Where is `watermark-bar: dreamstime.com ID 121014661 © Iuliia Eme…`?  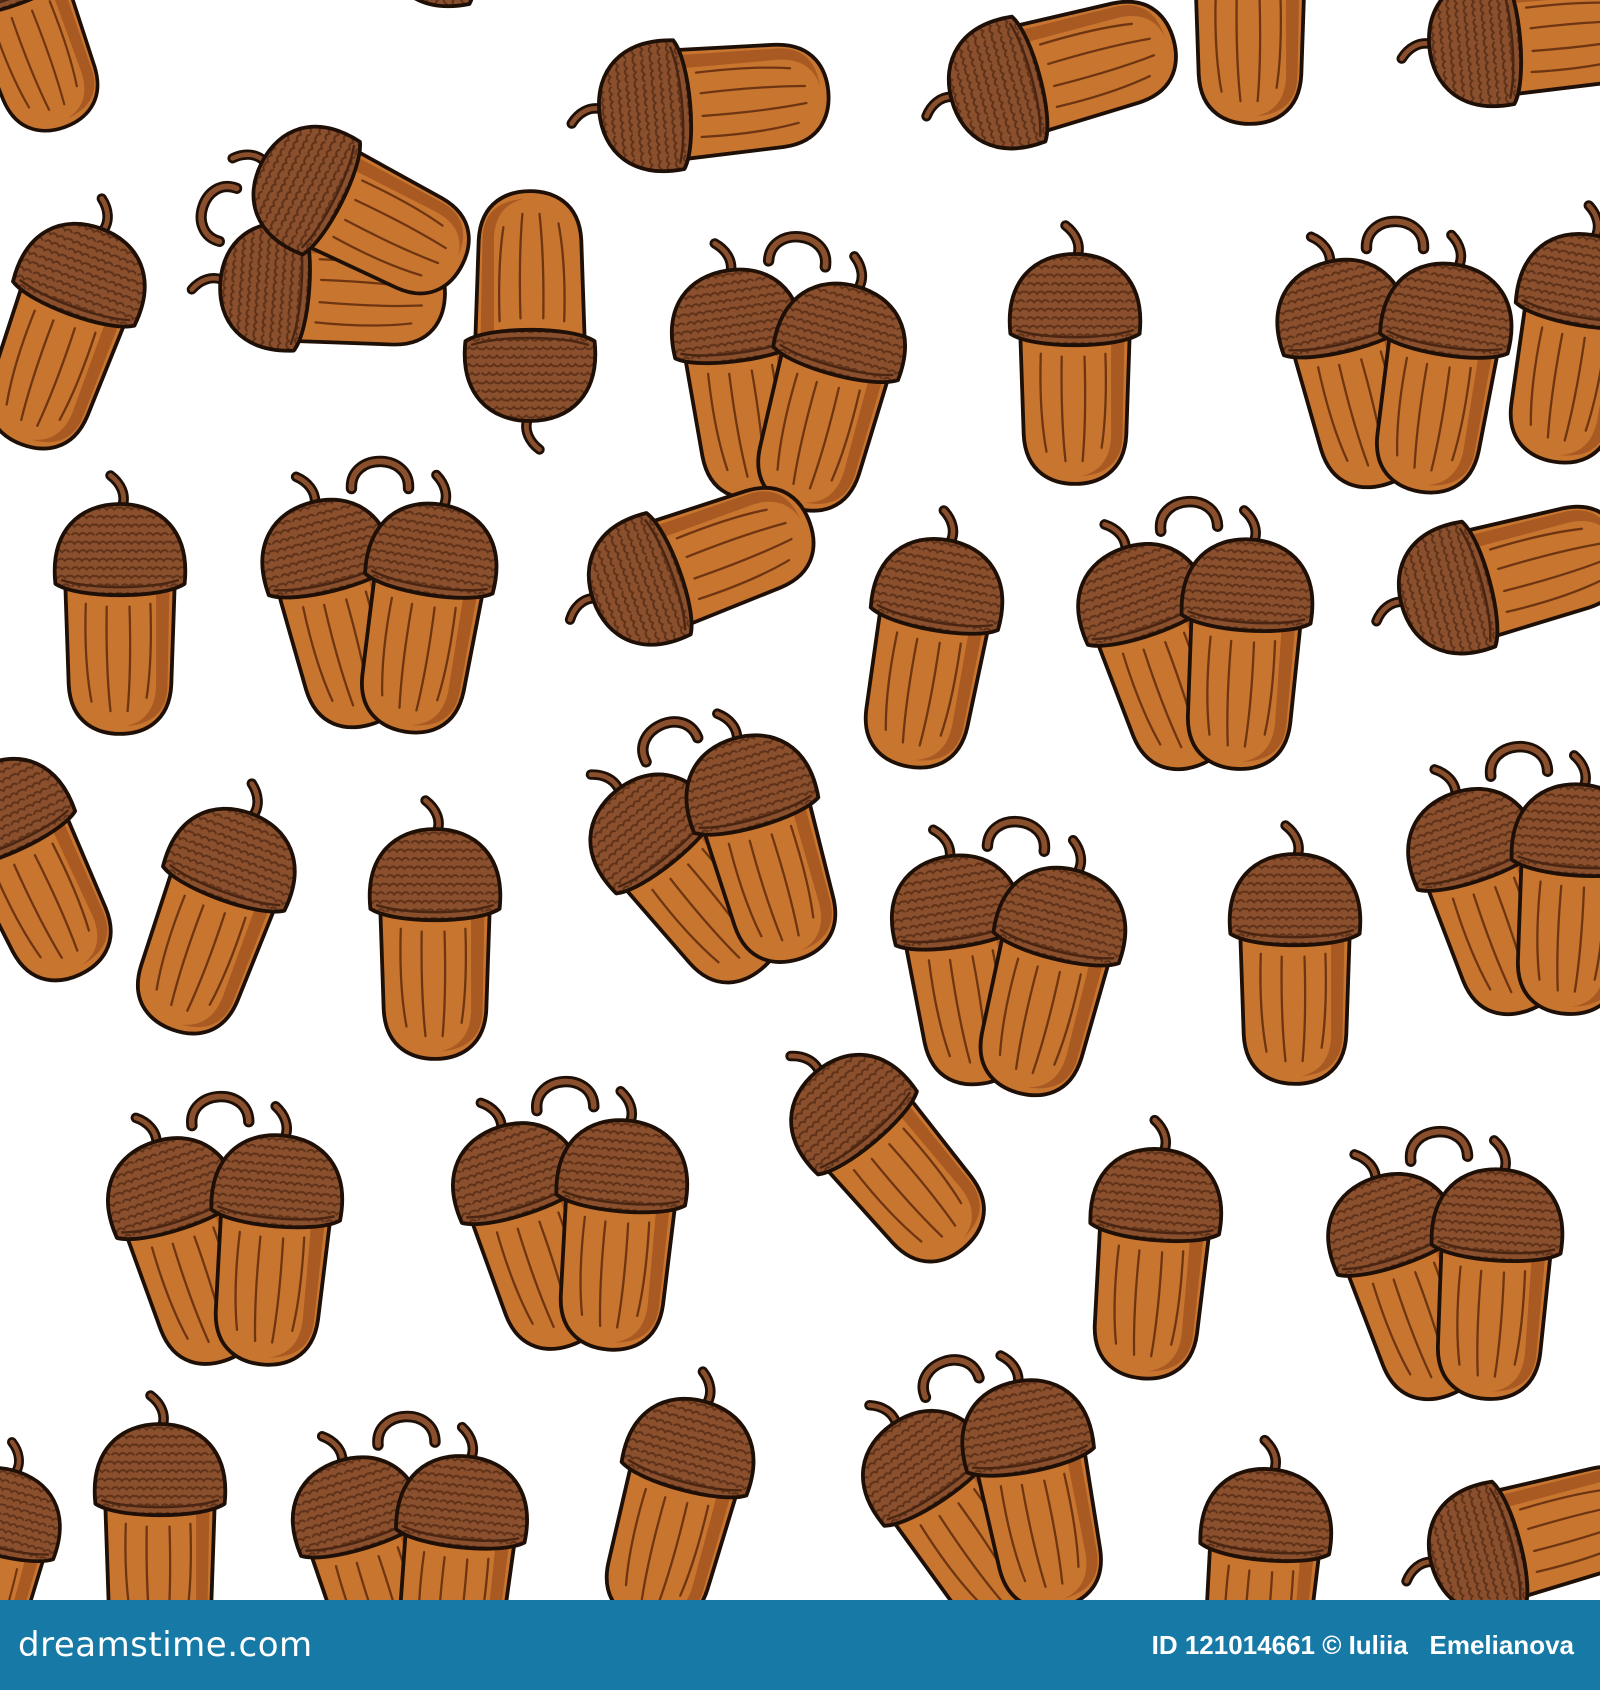
watermark-bar: dreamstime.com ID 121014661 © Iuliia Eme… is located at coordinates (800, 1645).